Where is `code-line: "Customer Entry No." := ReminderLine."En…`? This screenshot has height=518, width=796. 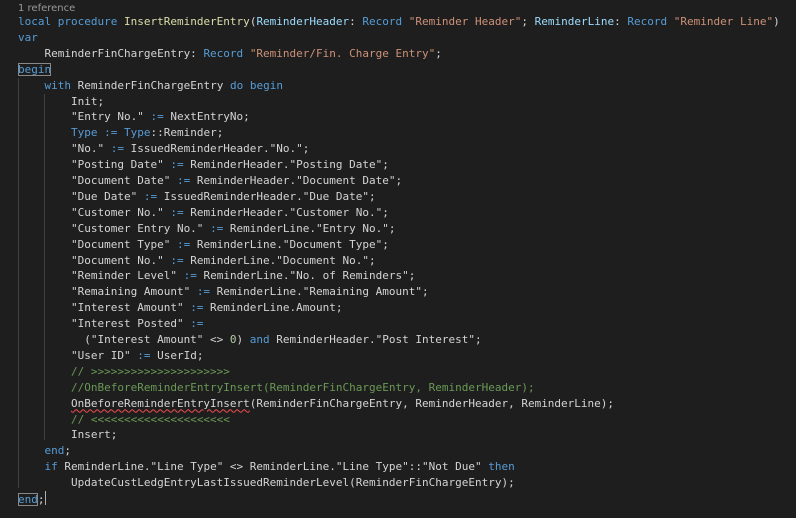 code-line: "Customer Entry No." := ReminderLine."En… is located at coordinates (207, 229).